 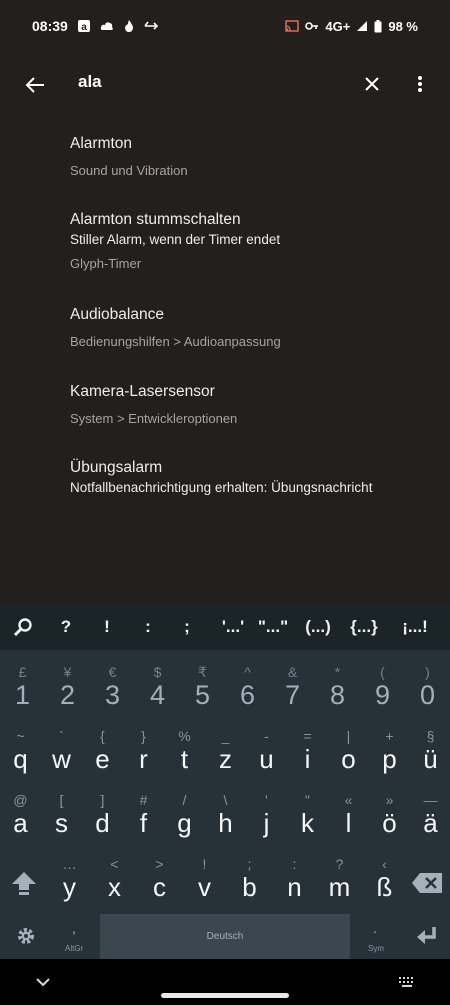 What do you see at coordinates (74, 928) in the screenshot?
I see `comma-label: ,` at bounding box center [74, 928].